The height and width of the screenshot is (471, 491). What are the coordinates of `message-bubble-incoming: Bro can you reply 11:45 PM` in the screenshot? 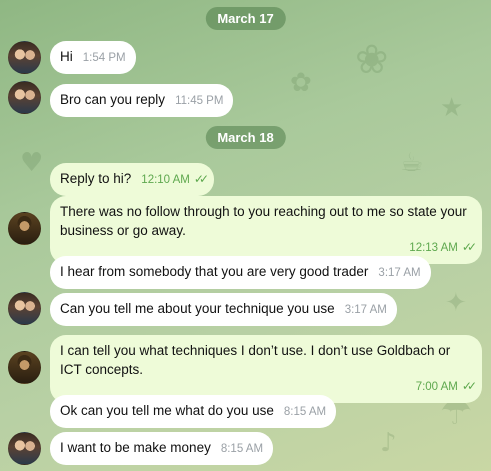 It's located at (142, 100).